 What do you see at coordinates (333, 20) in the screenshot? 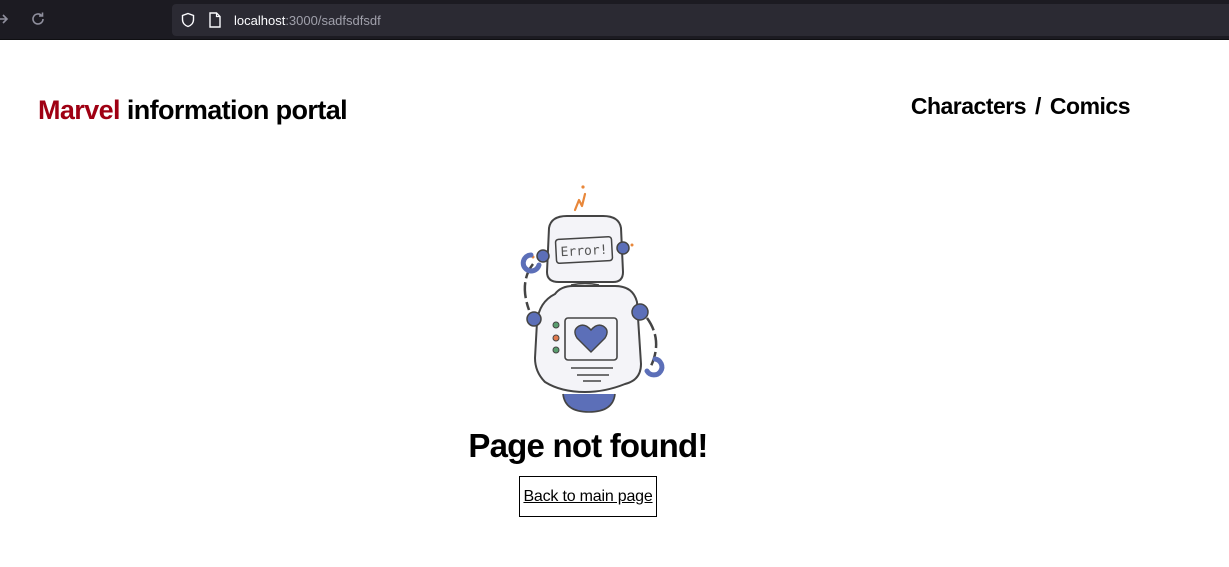
I see `url-path: :3000/sadfsdfsdf` at bounding box center [333, 20].